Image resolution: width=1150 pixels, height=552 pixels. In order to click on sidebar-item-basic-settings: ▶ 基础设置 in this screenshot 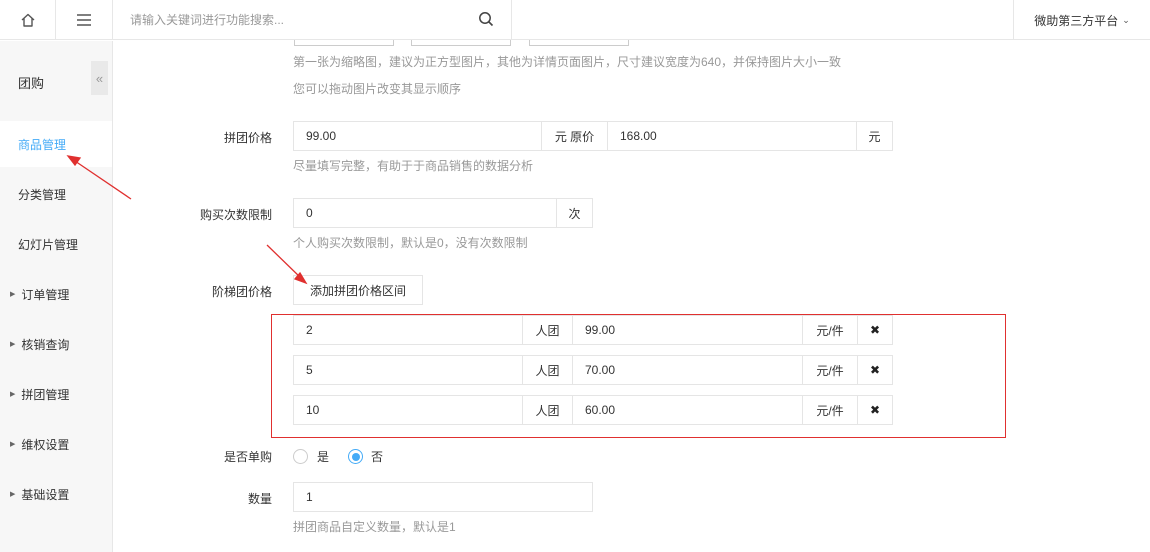, I will do `click(56, 494)`.